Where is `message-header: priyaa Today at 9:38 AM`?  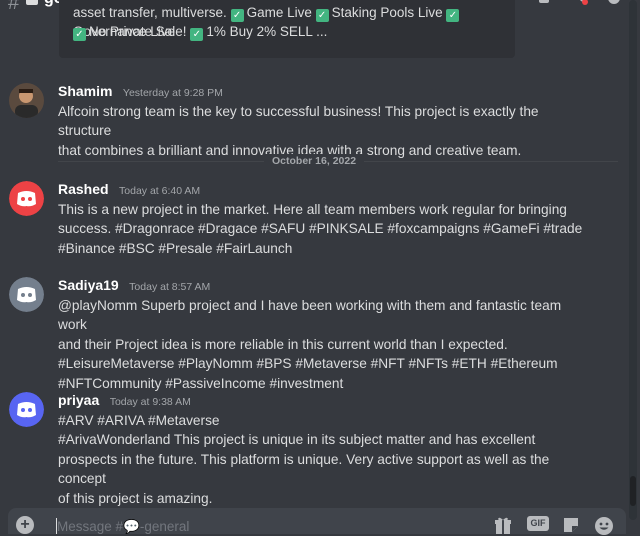
message-header: priyaa Today at 9:38 AM is located at coordinates (124, 401).